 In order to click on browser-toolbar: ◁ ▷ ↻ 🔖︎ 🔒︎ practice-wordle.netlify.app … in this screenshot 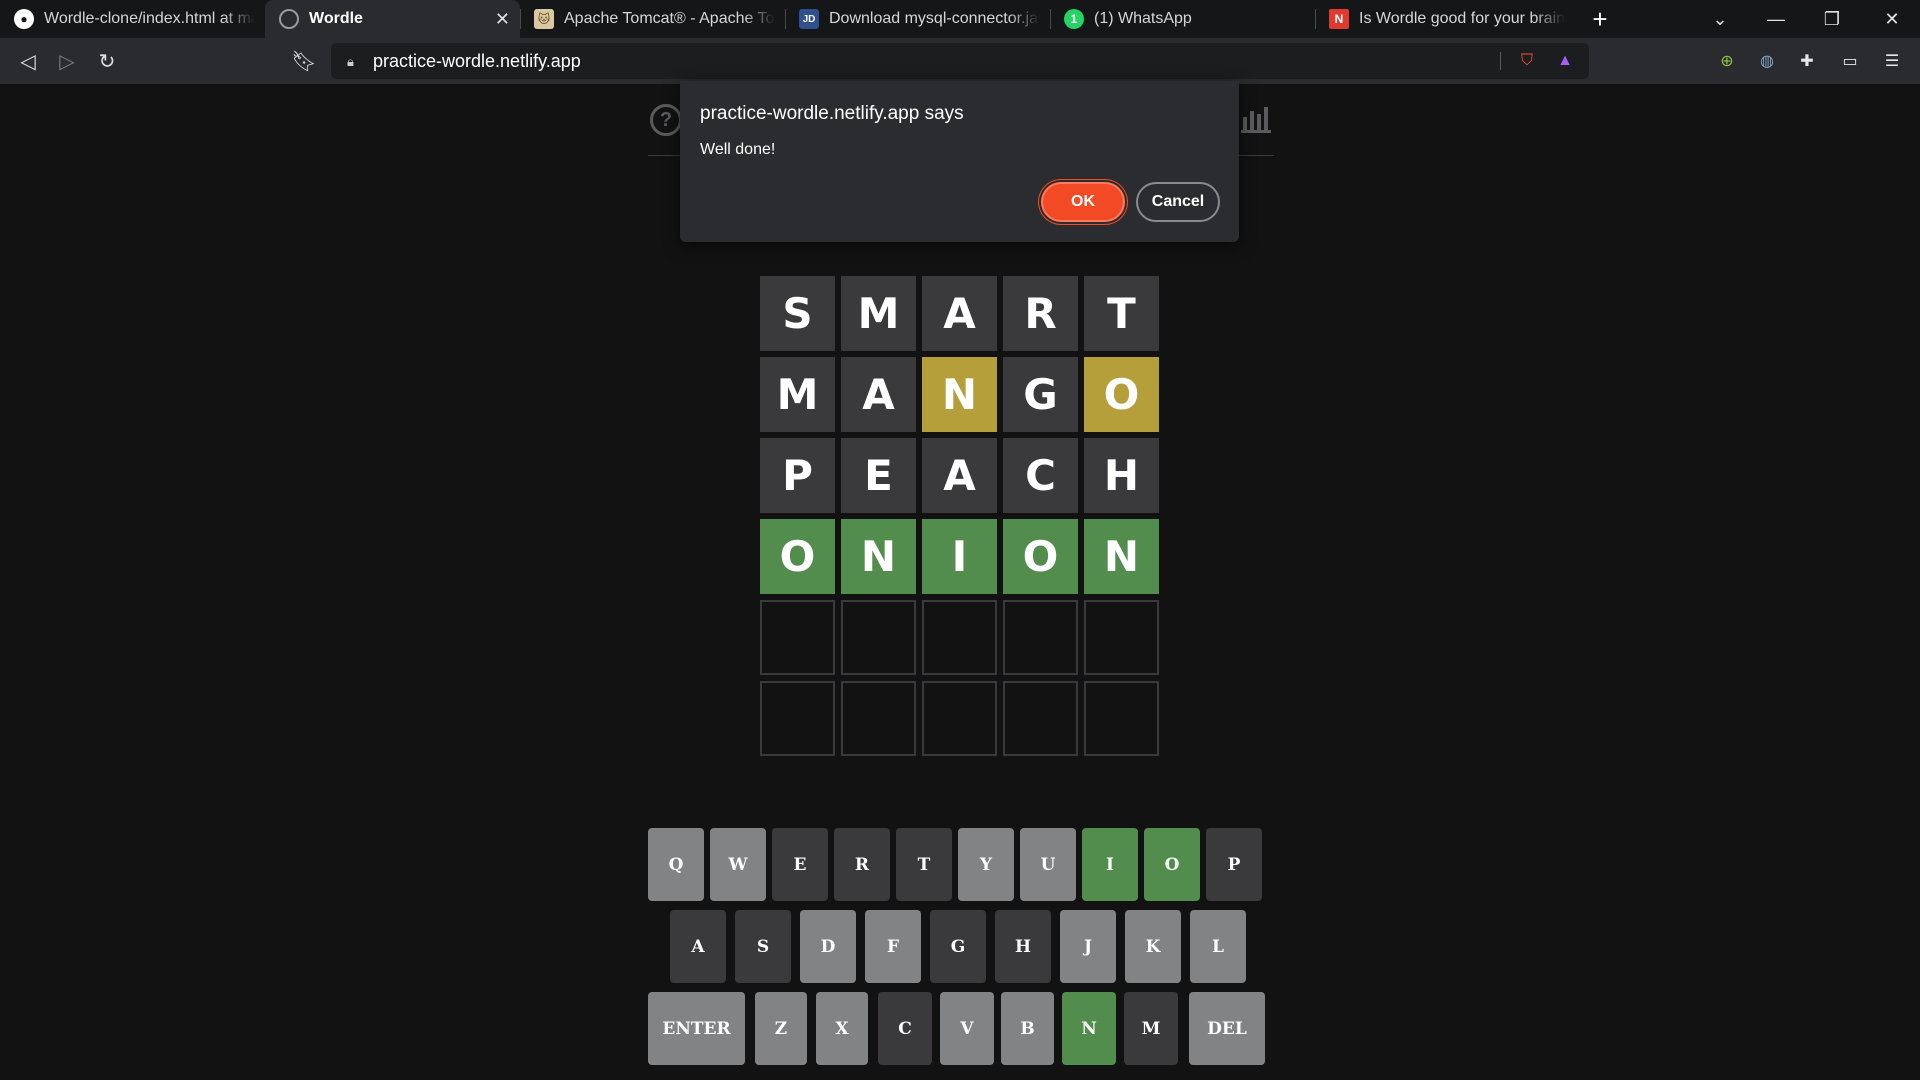, I will do `click(960, 61)`.